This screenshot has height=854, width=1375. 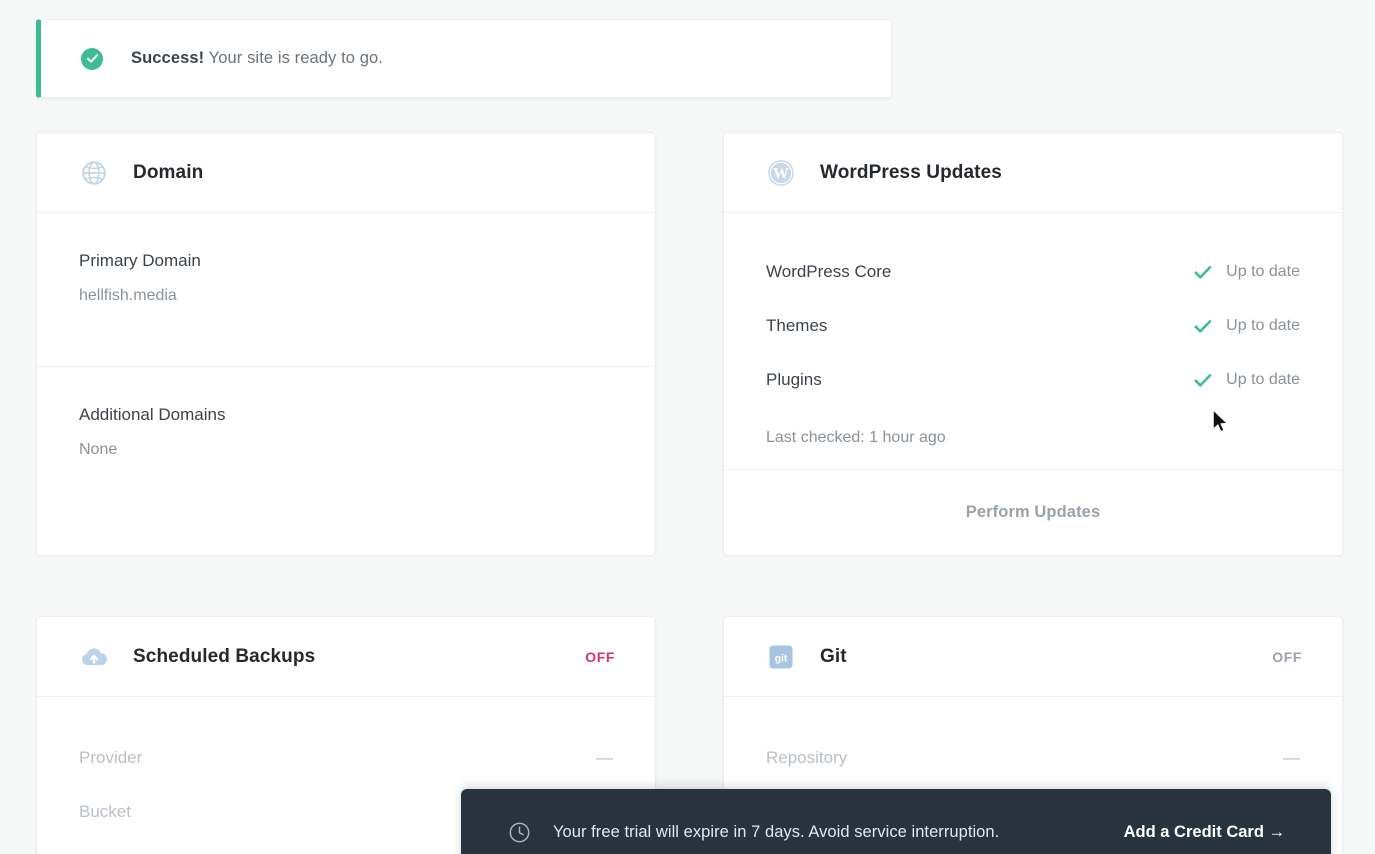 I want to click on check-circle-icon, so click(x=92, y=58).